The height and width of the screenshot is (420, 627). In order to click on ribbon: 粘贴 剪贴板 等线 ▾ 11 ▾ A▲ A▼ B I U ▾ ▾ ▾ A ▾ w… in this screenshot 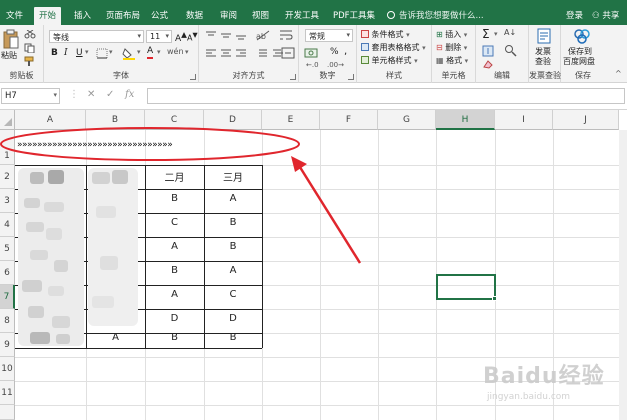, I will do `click(313, 54)`.